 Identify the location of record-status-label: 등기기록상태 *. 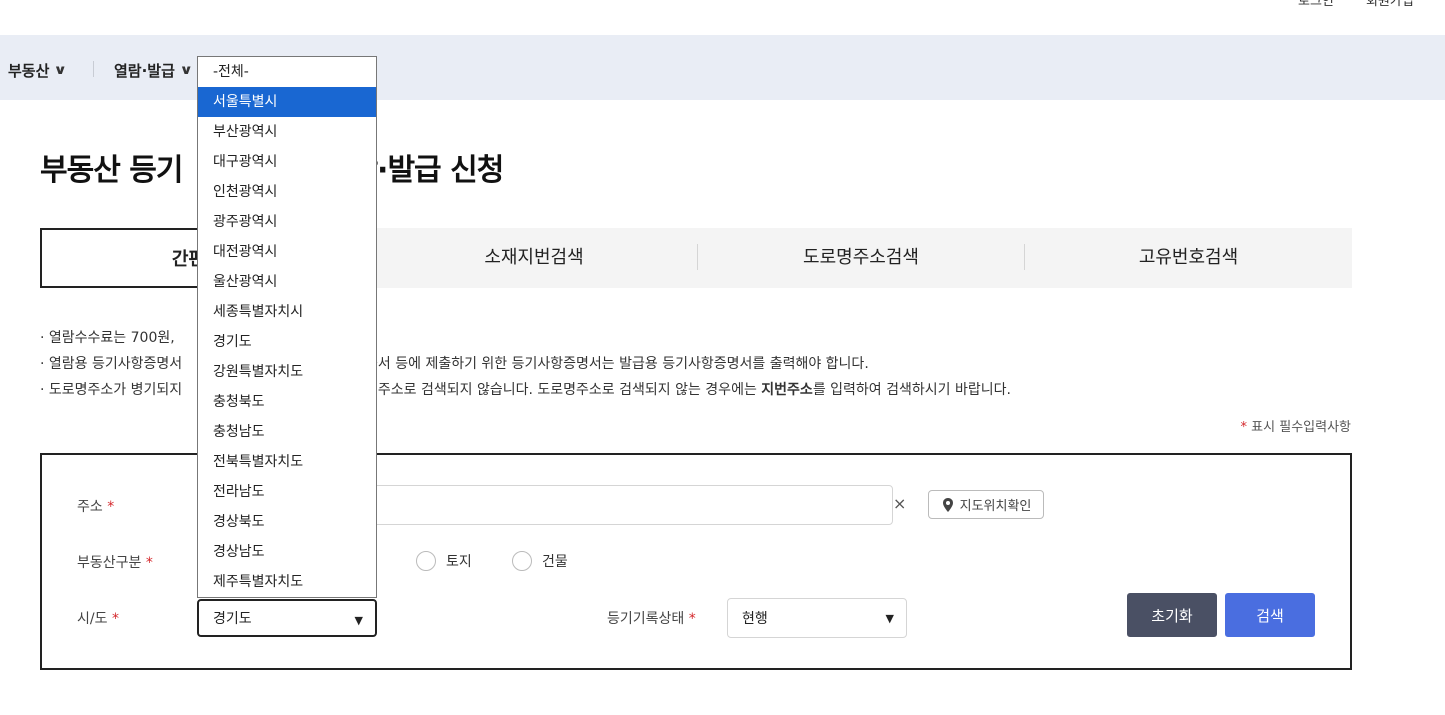
(651, 618).